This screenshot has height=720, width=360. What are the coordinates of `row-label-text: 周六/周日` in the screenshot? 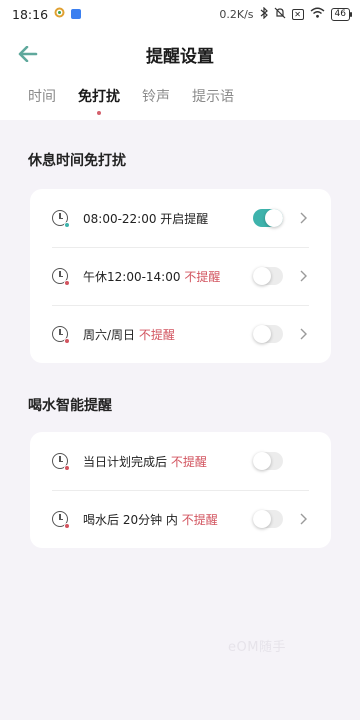 It's located at (111, 334).